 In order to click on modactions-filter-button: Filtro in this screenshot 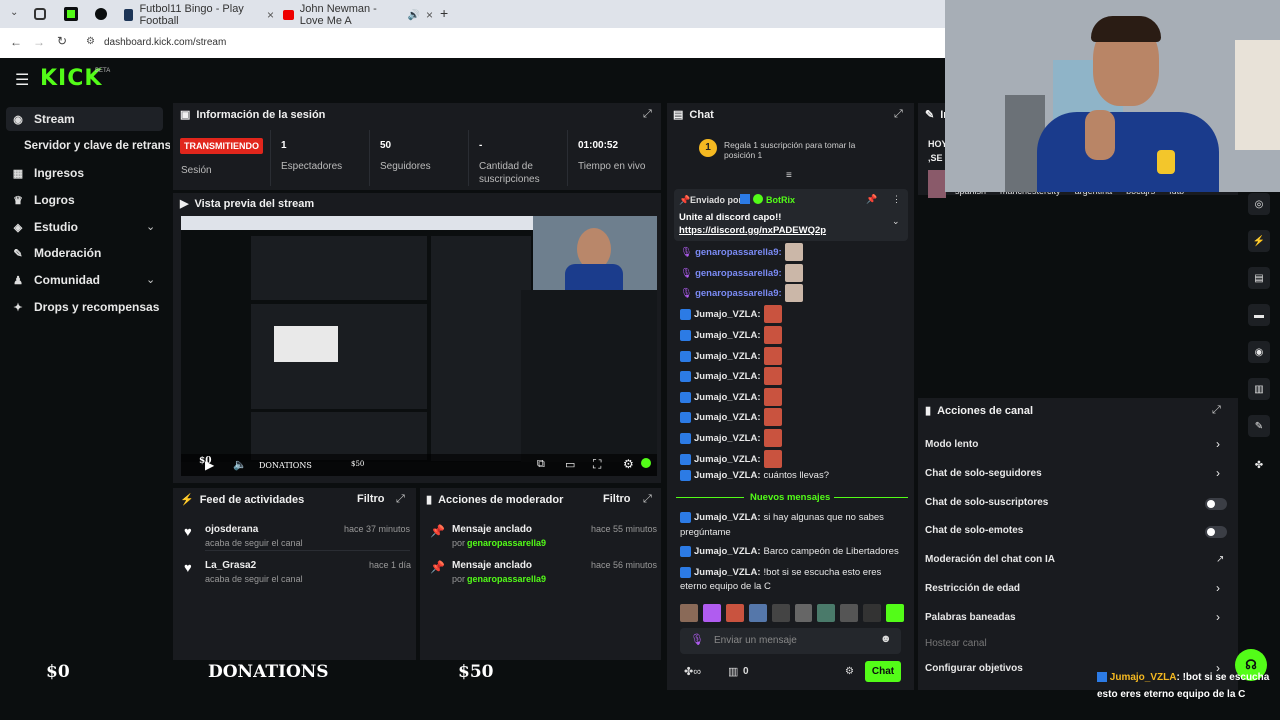, I will do `click(617, 499)`.